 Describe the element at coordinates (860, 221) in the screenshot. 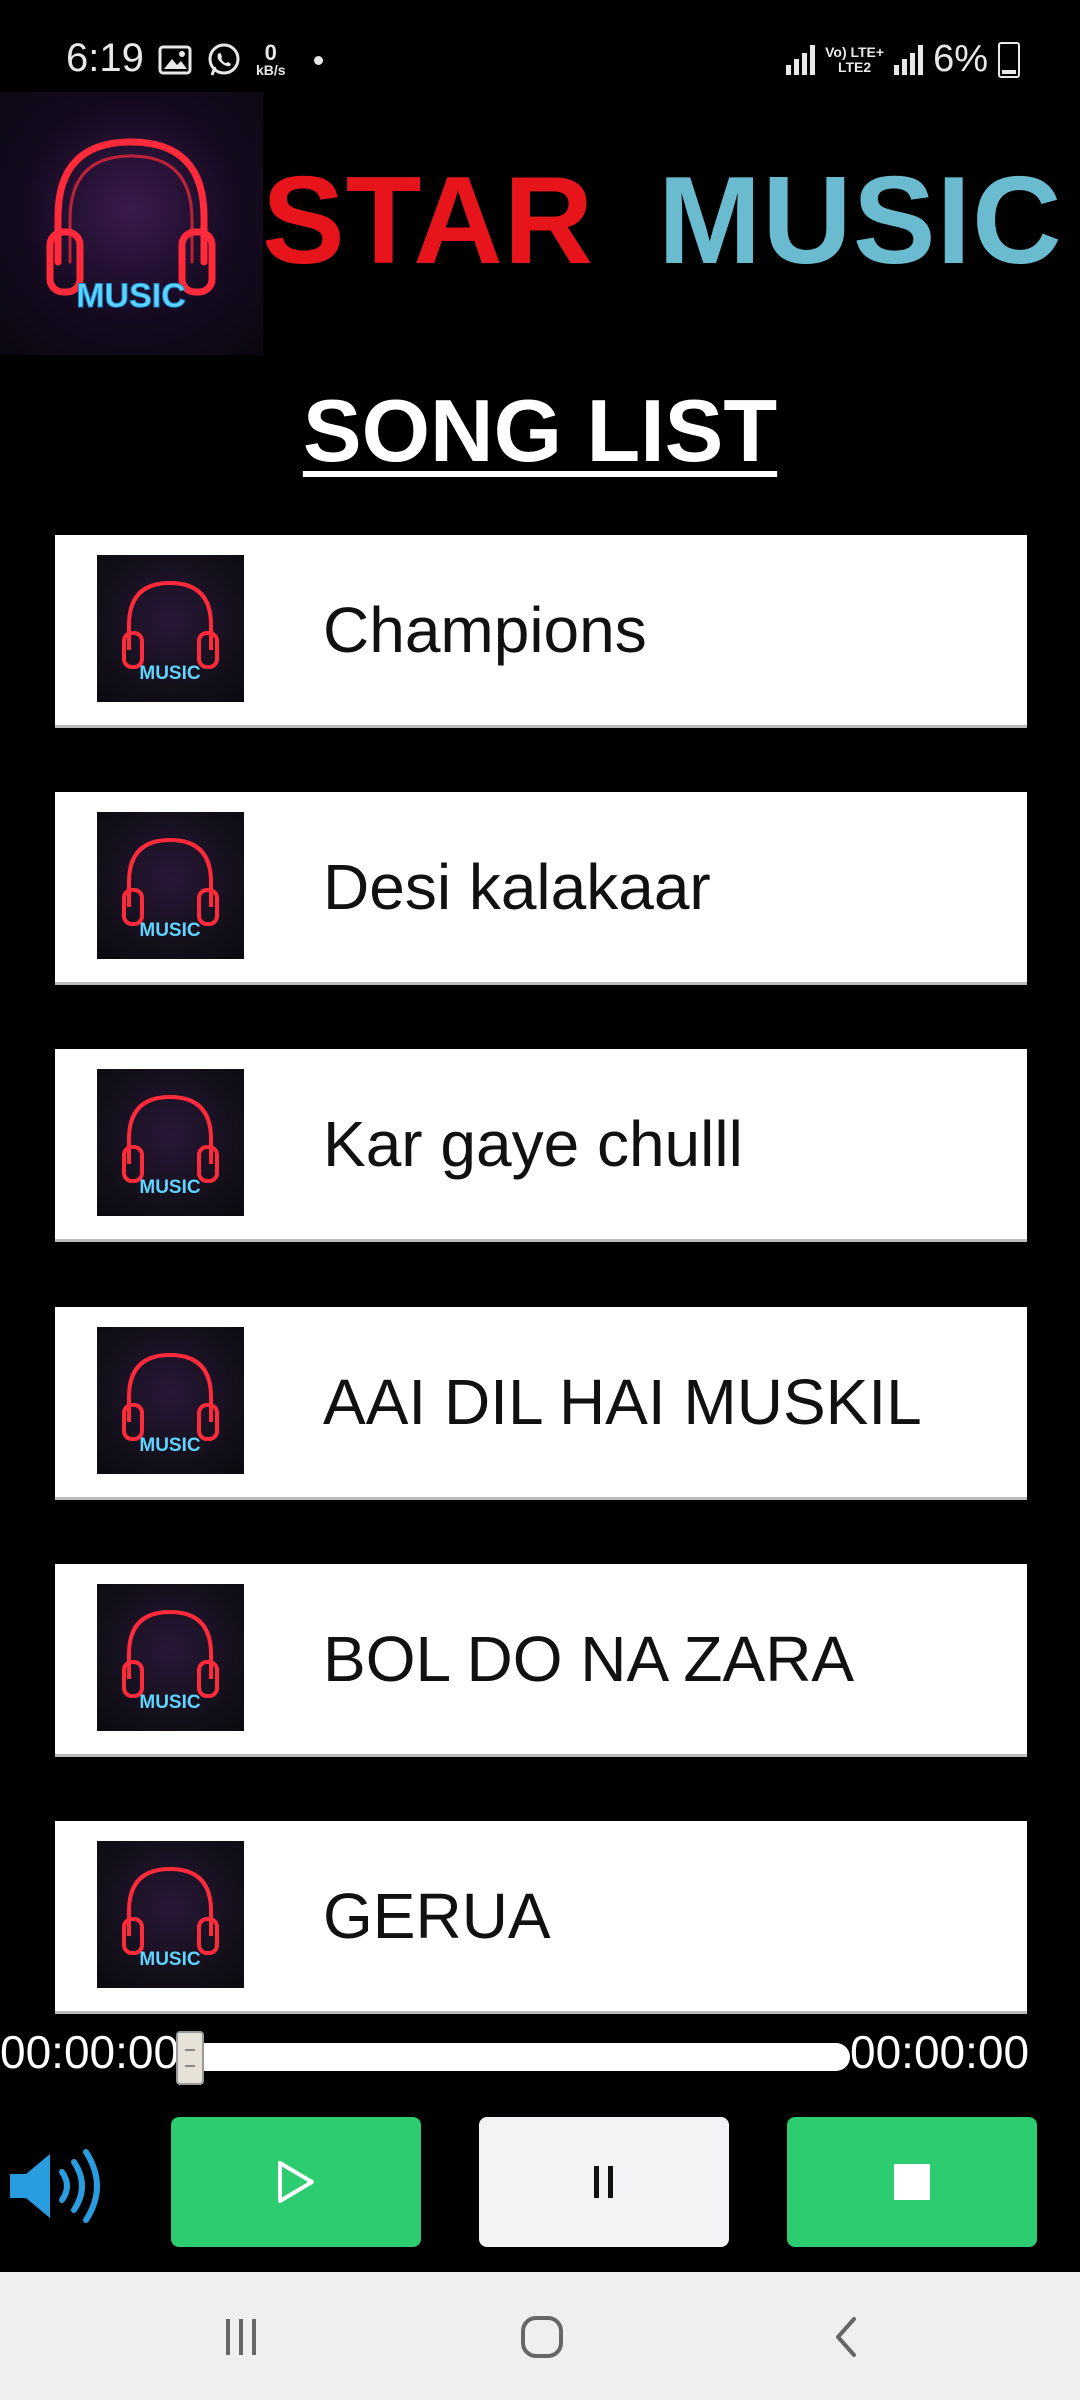

I see `app-title-music: MUSIC` at that location.